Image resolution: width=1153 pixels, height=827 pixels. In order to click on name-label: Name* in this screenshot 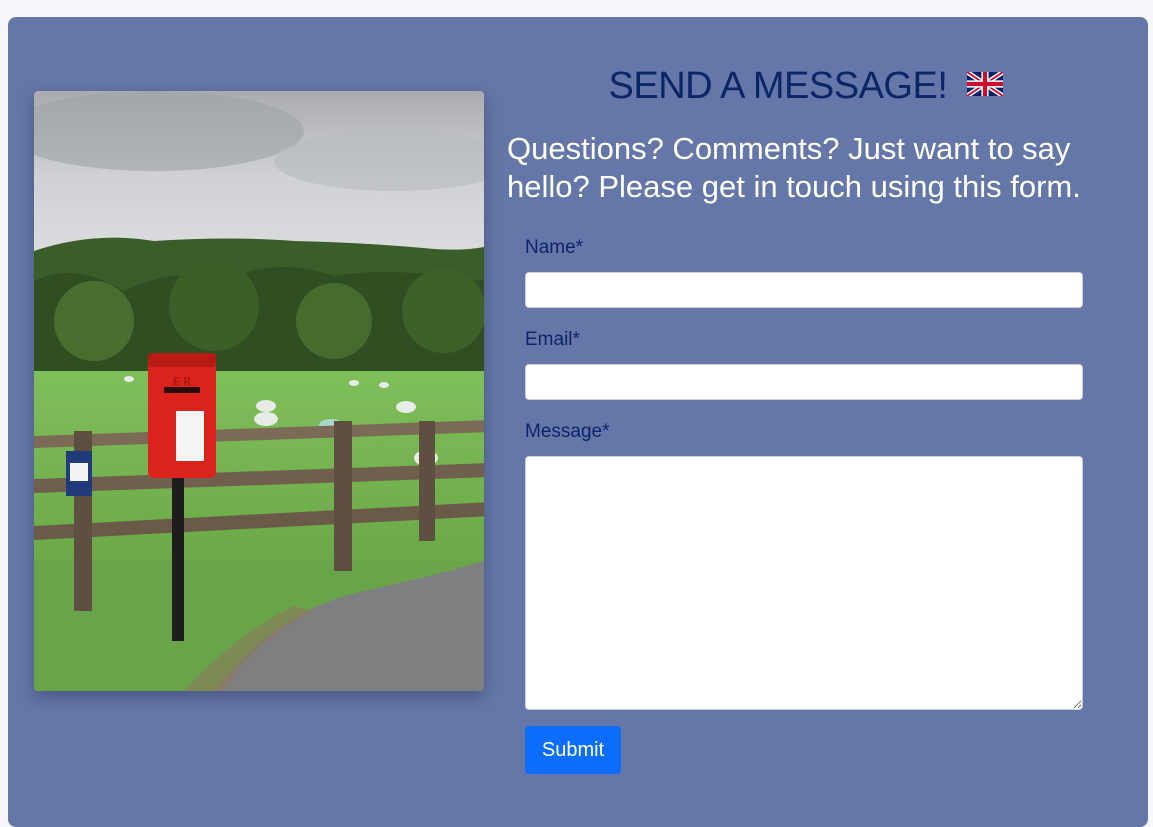, I will do `click(554, 247)`.